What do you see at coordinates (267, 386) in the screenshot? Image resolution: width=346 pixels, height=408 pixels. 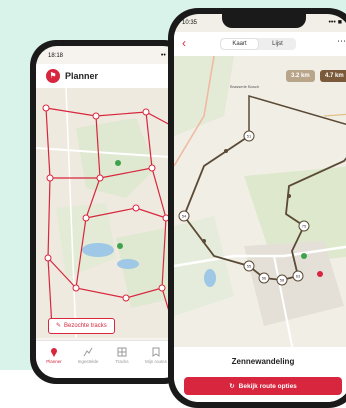 I see `view-route-options-label: Bekijk route opties` at bounding box center [267, 386].